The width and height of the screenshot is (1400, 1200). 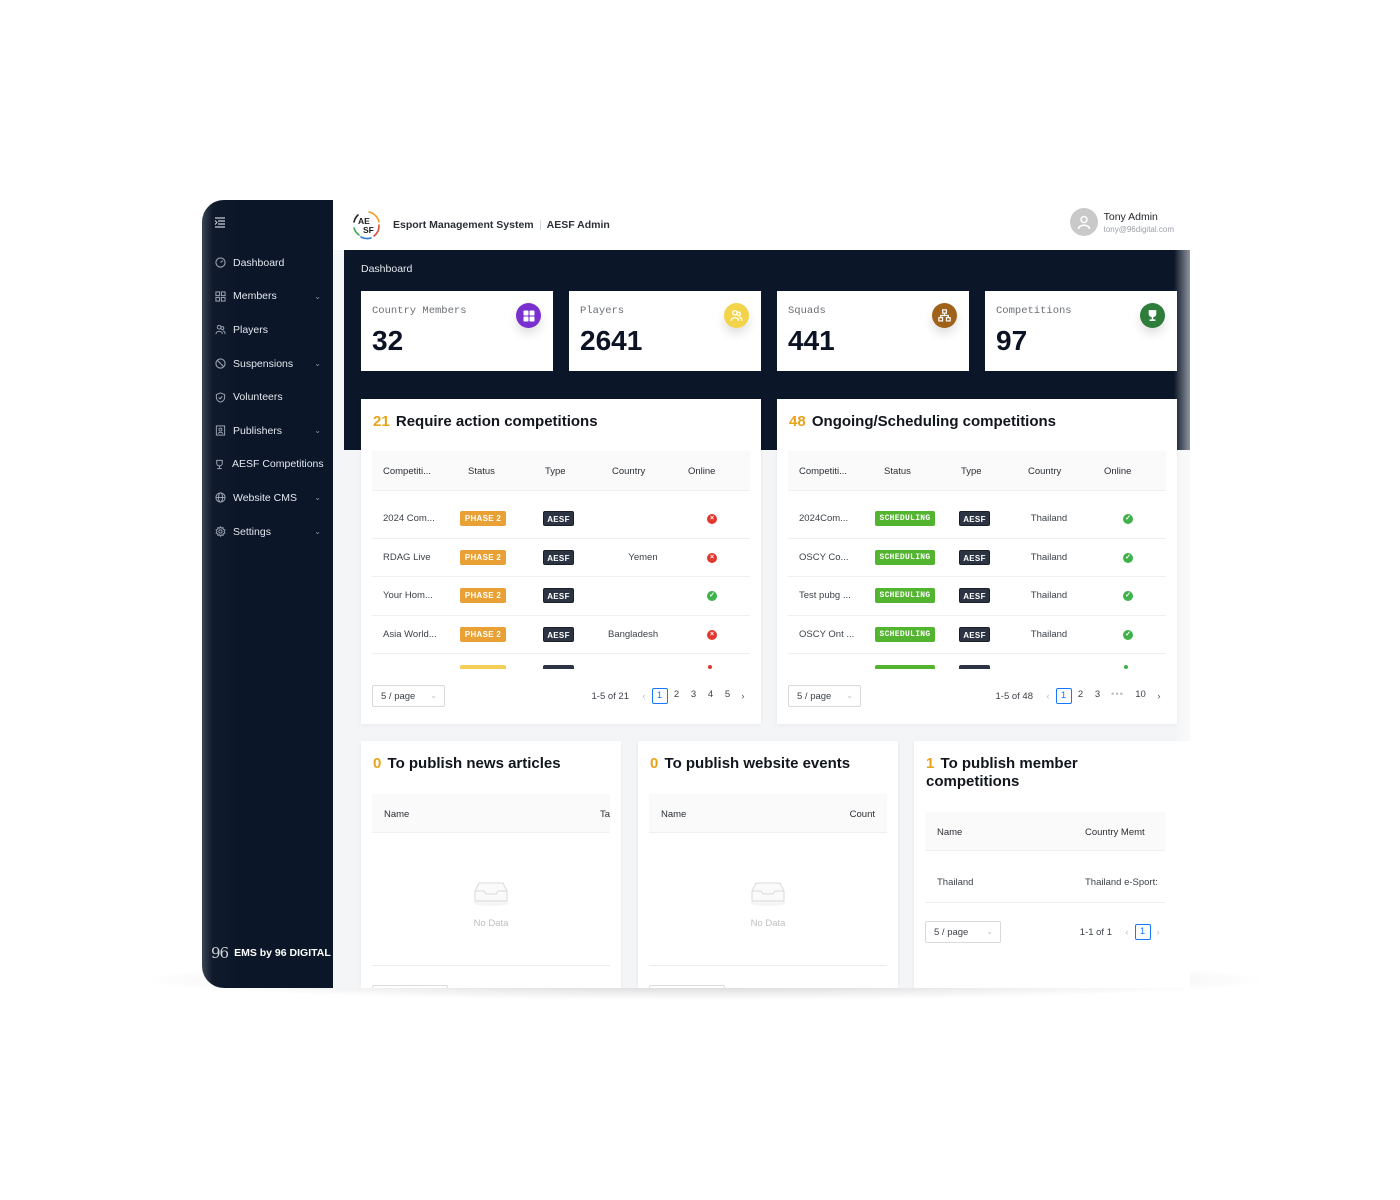 I want to click on page-range: 1-1 of 1, so click(x=1095, y=932).